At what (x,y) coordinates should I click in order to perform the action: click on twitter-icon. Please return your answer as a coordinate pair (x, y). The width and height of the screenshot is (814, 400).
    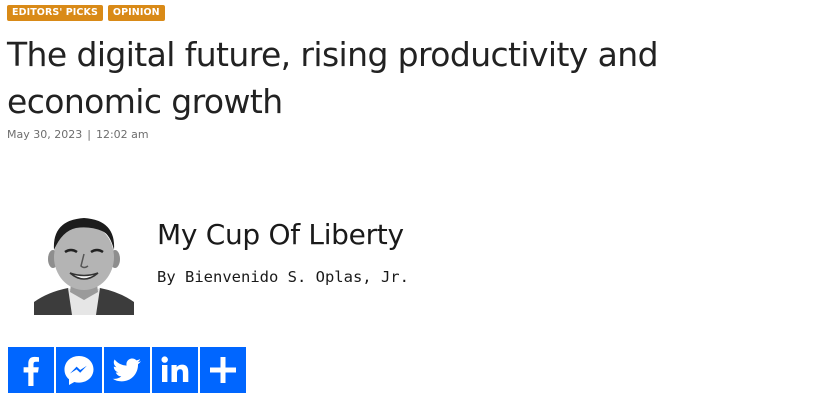
    Looking at the image, I should click on (127, 370).